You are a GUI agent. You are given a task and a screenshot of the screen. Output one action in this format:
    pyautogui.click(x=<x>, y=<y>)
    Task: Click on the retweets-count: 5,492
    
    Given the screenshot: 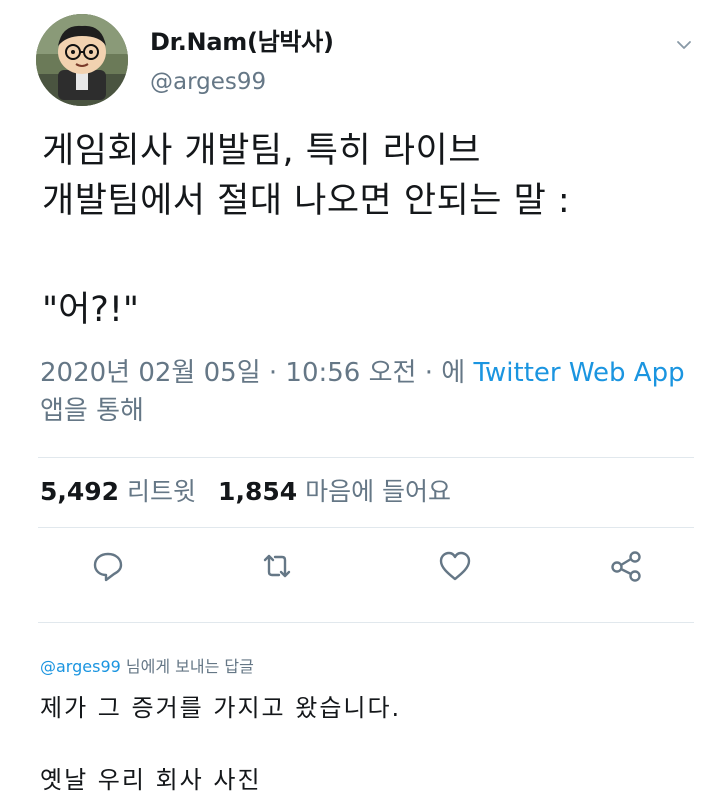 What is the action you would take?
    pyautogui.click(x=80, y=491)
    